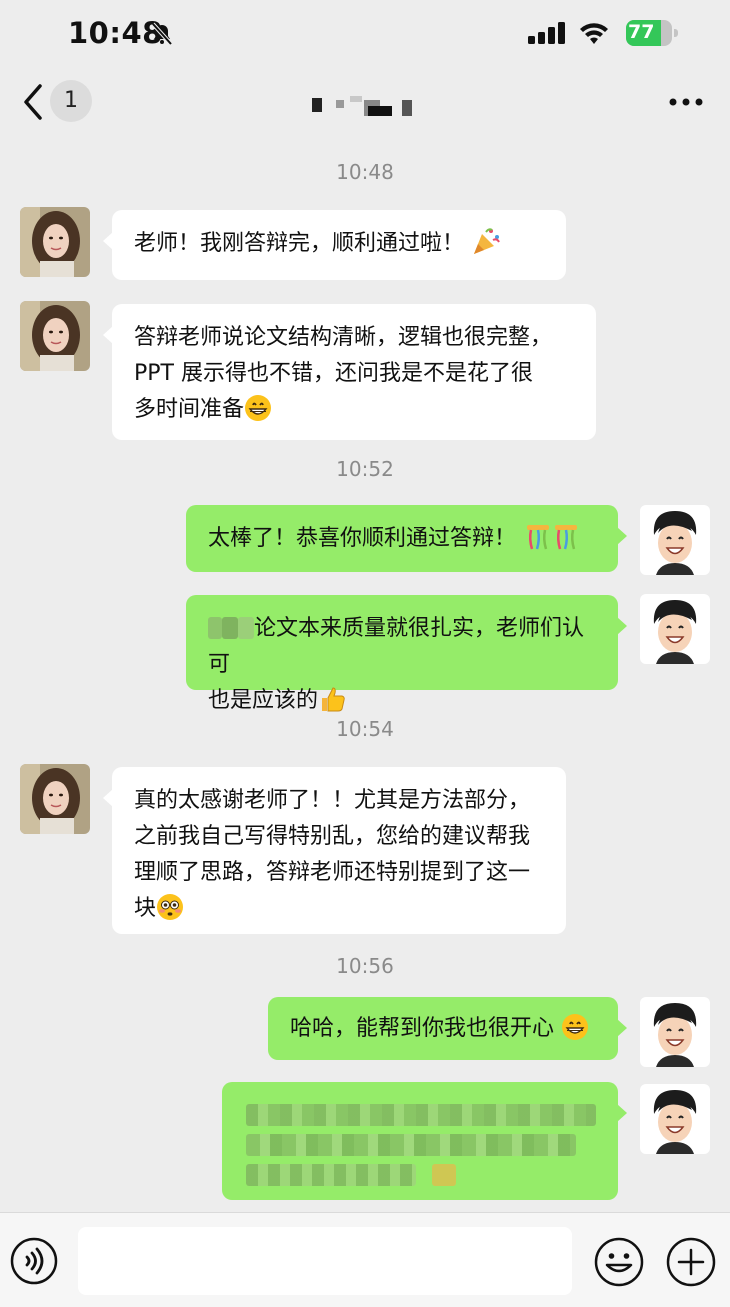 The image size is (730, 1307). What do you see at coordinates (170, 913) in the screenshot?
I see `flushed-face-icon` at bounding box center [170, 913].